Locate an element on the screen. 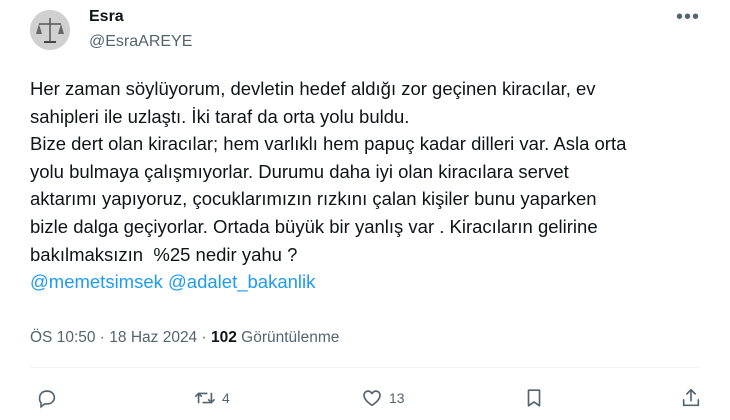 The height and width of the screenshot is (420, 730). retweet-button: 4 is located at coordinates (212, 398).